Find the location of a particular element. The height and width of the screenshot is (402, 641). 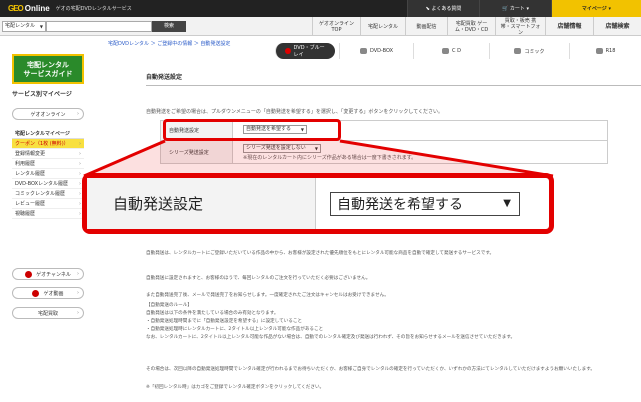

sidebar-title: サービス別マイページ is located at coordinates (42, 94).